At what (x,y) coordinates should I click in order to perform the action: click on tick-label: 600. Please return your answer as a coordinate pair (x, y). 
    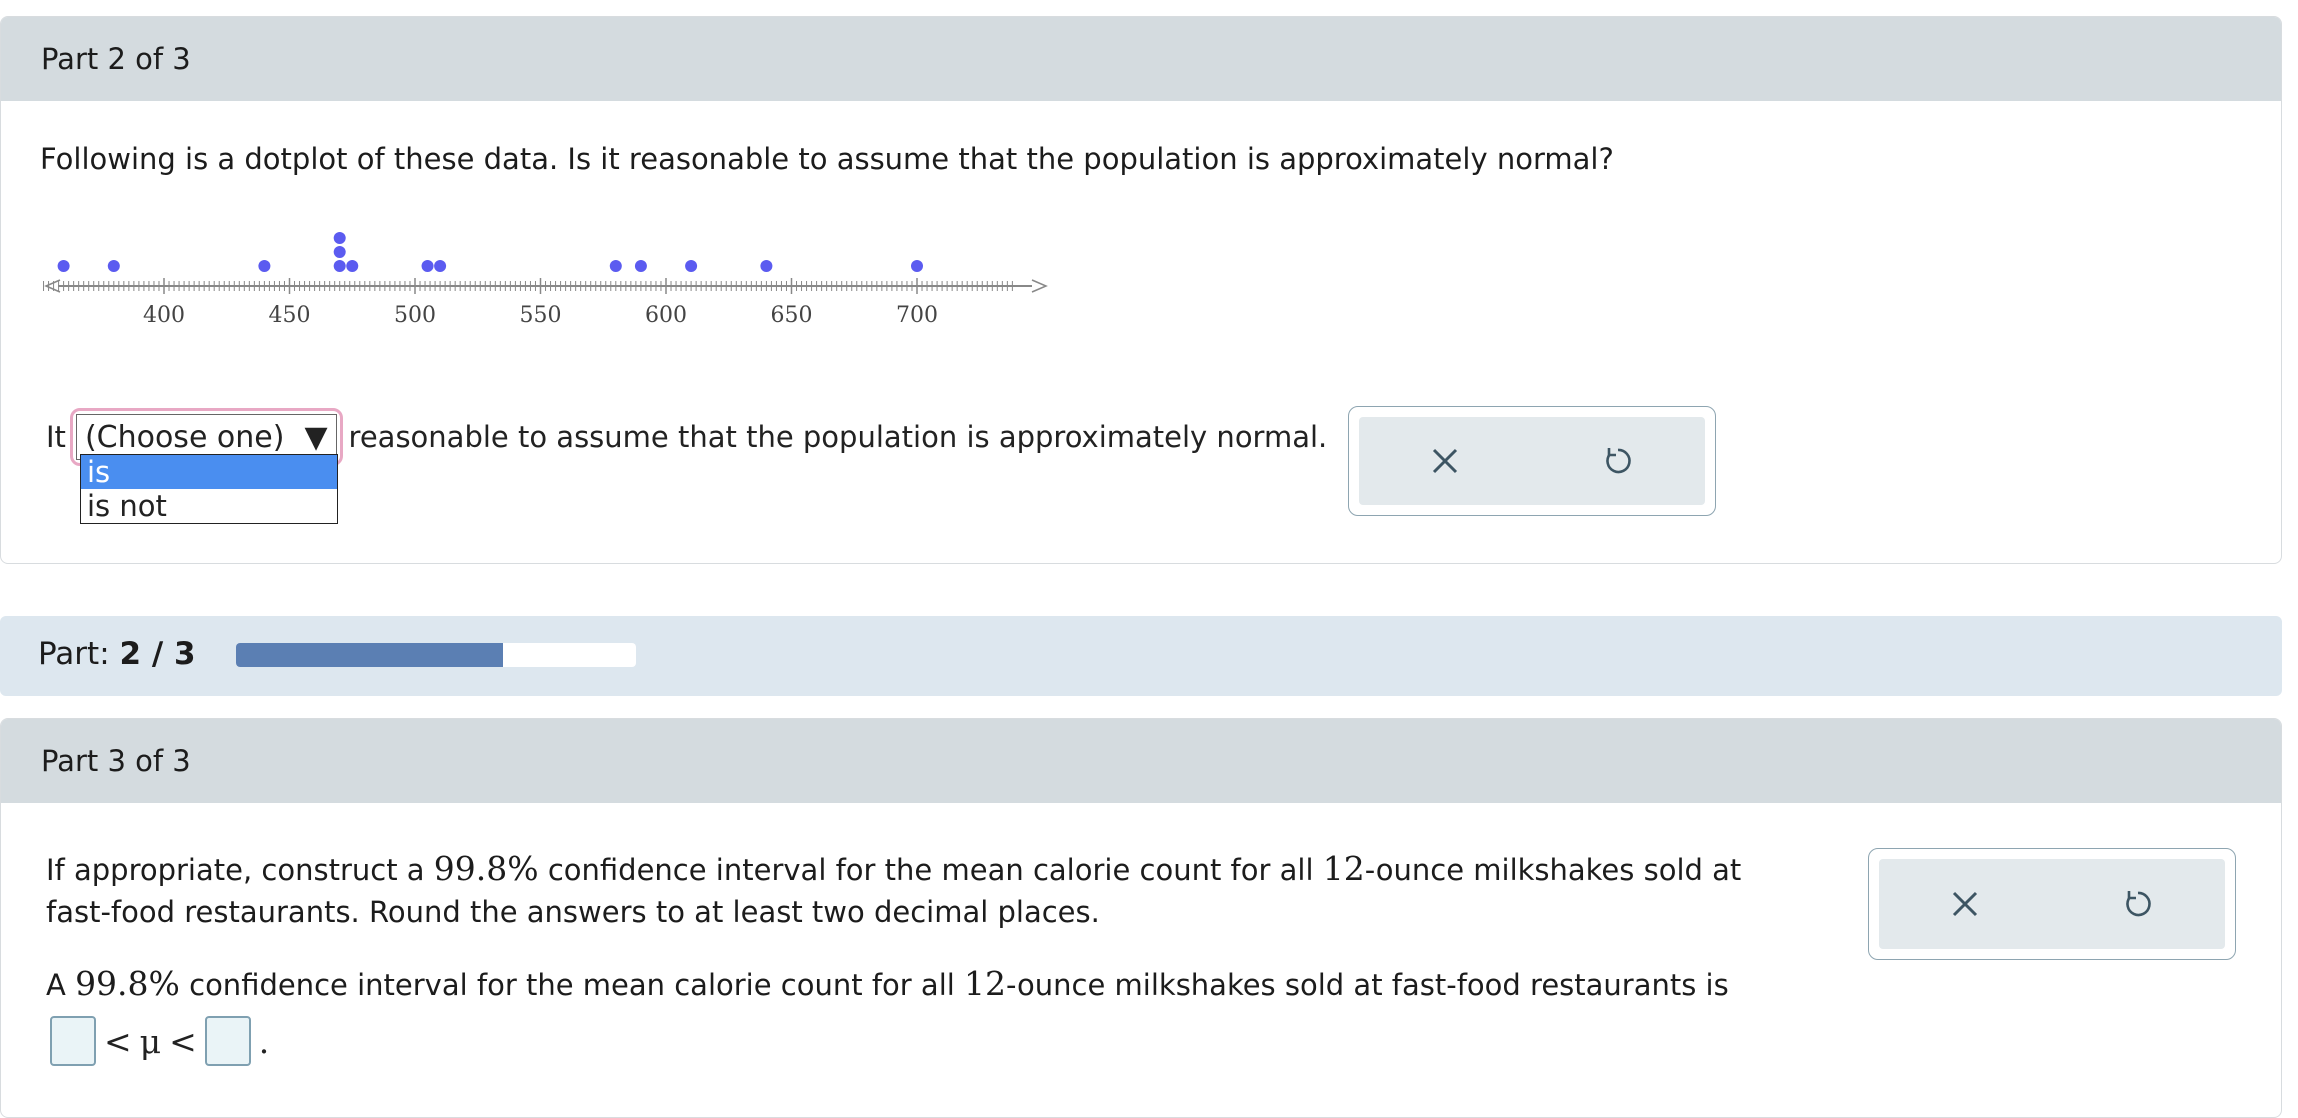
    Looking at the image, I should click on (666, 315).